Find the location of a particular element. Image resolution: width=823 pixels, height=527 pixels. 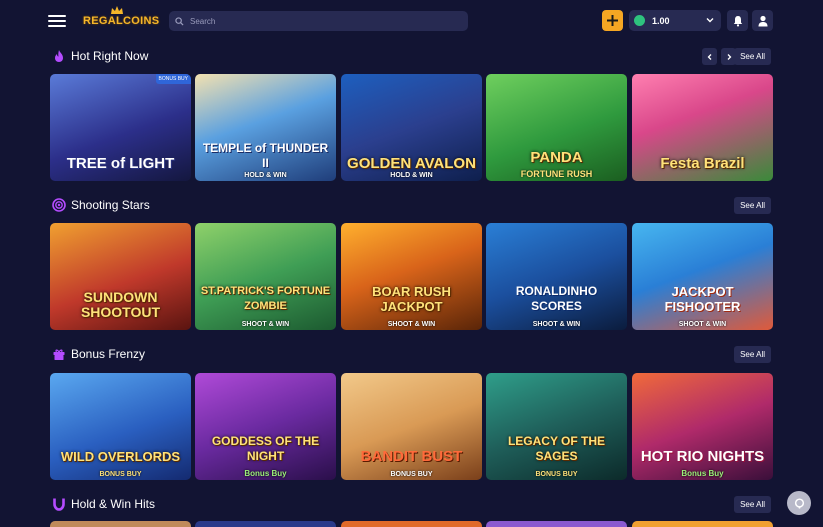

search-bar is located at coordinates (318, 21).